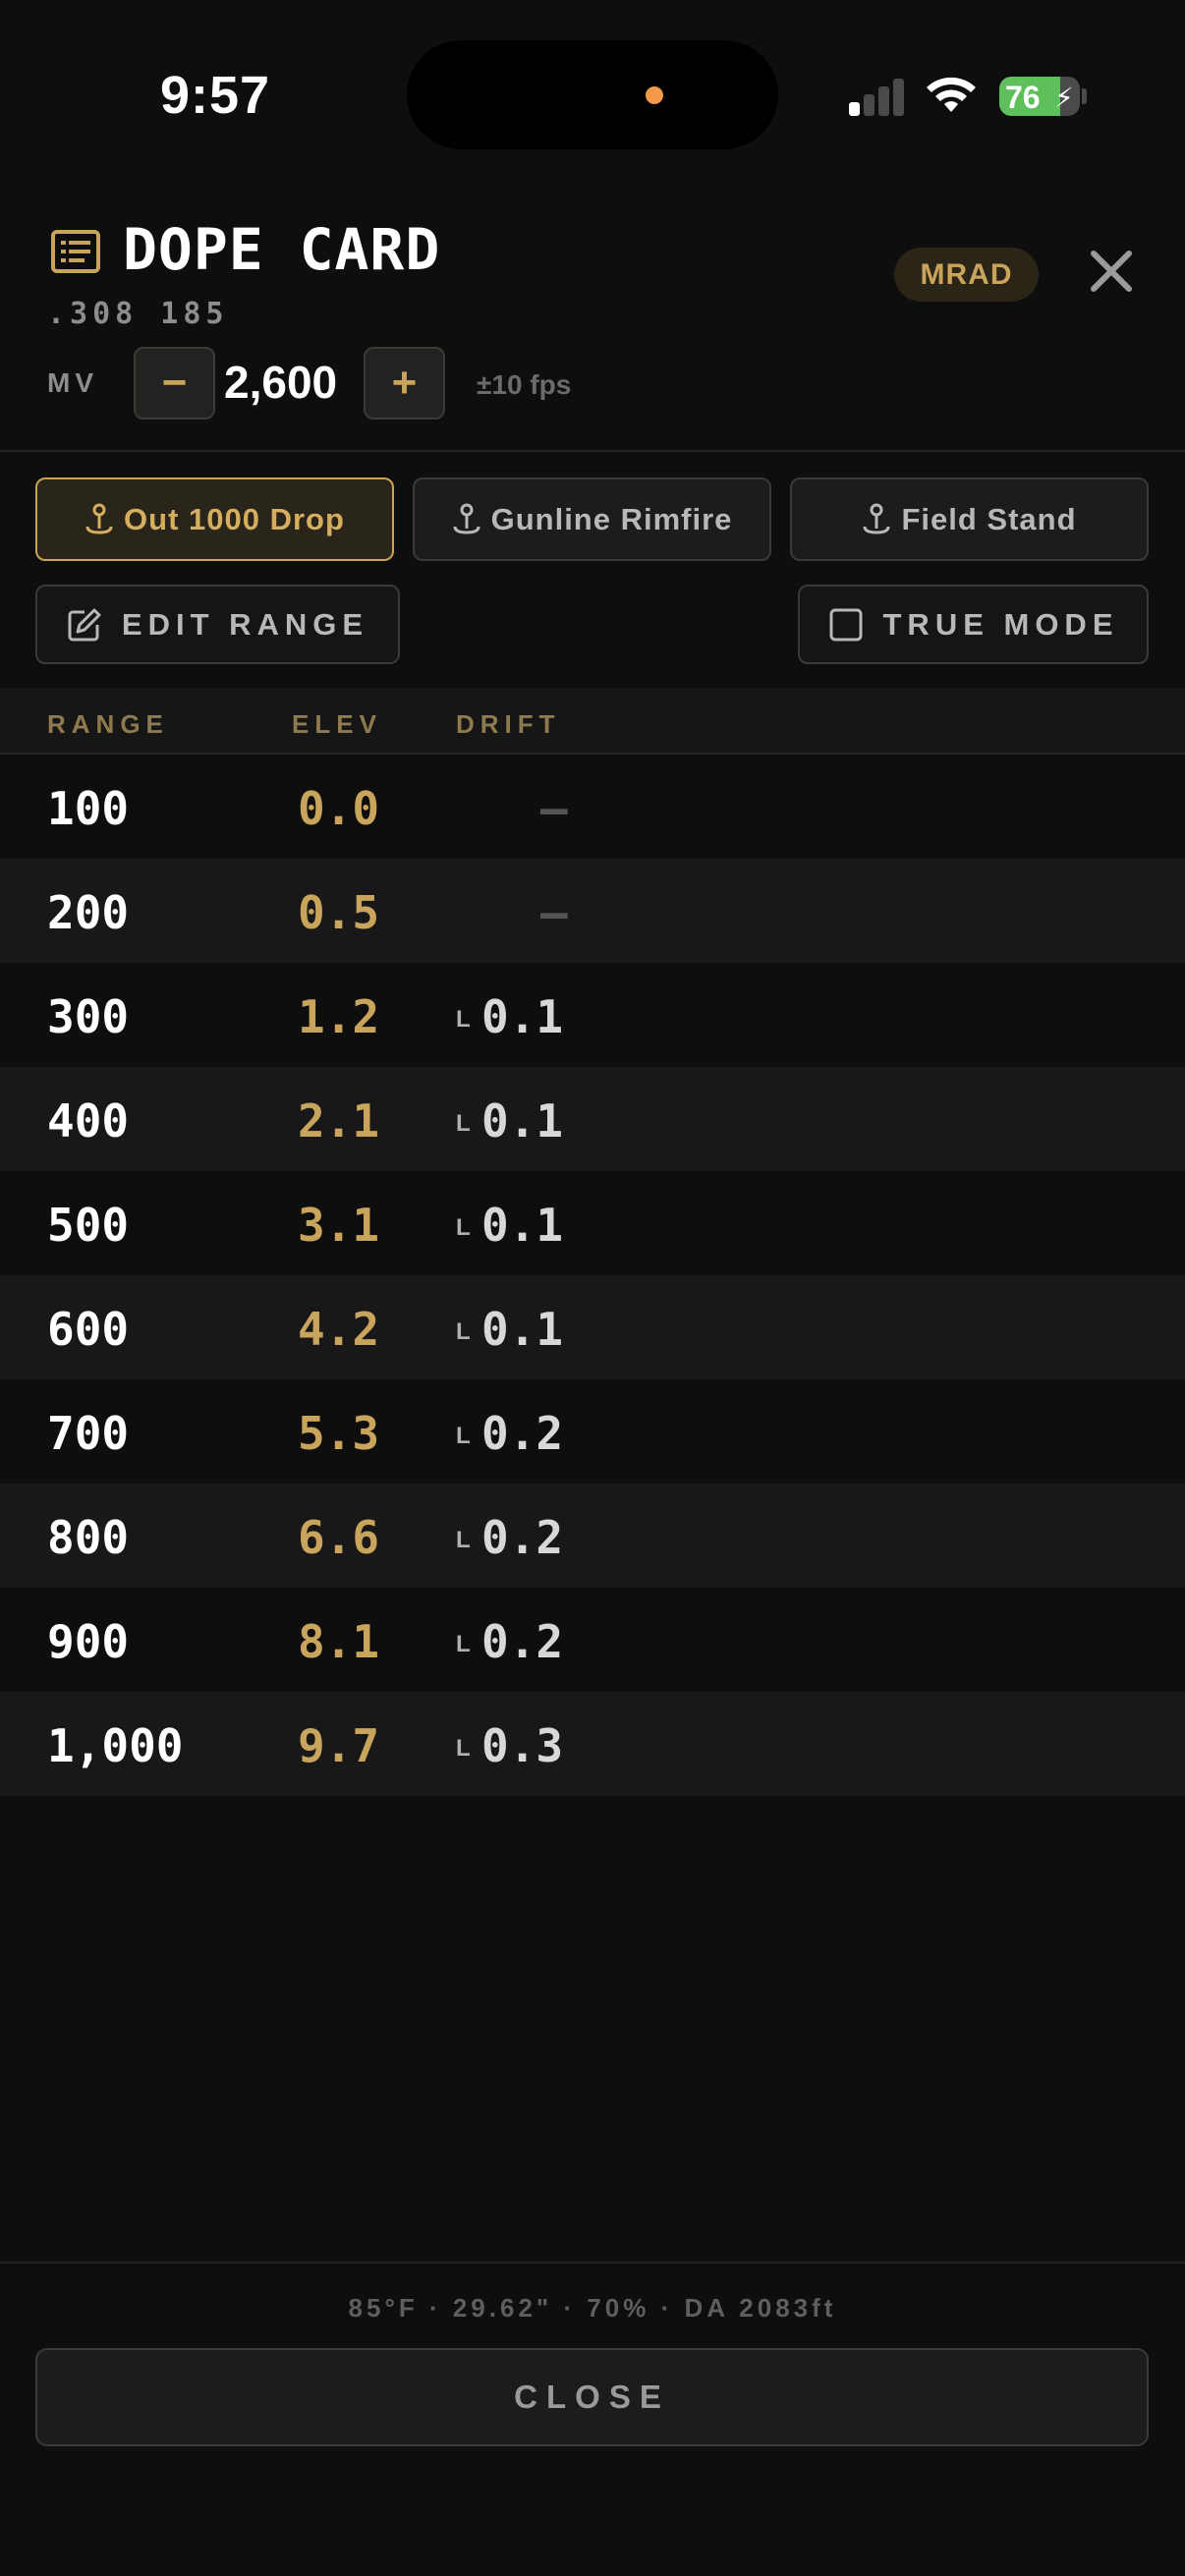  I want to click on profile-tab-gunline-rimfire: Gunline Rimfire, so click(592, 519).